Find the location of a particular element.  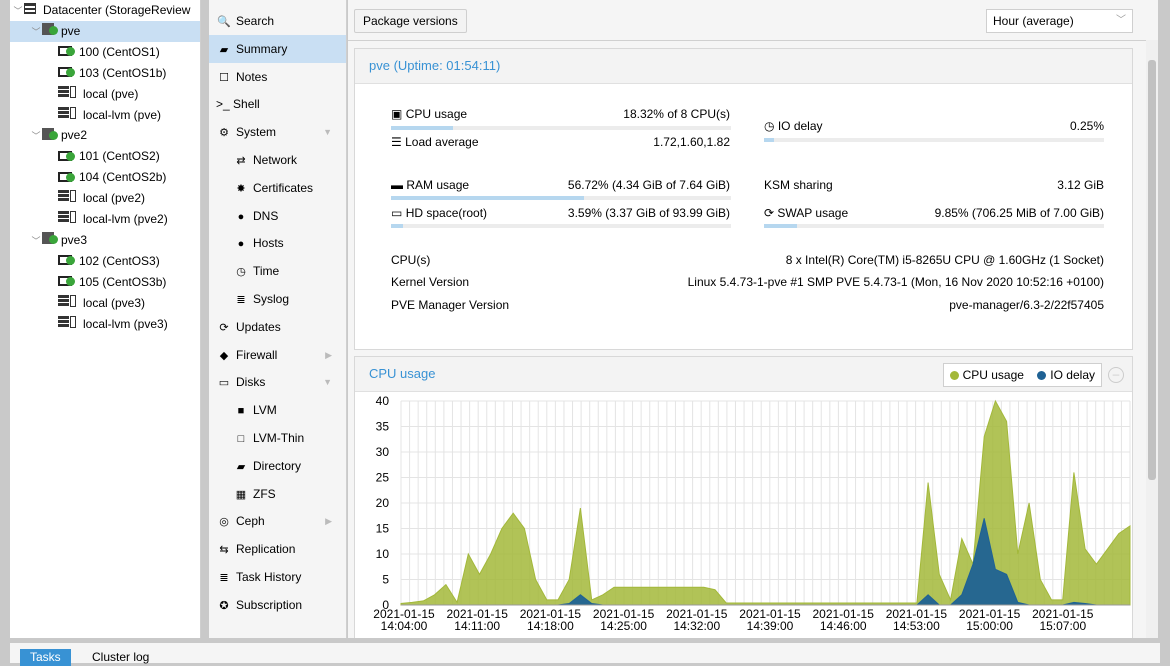

tree-item: local (pve2) is located at coordinates (77, 198).